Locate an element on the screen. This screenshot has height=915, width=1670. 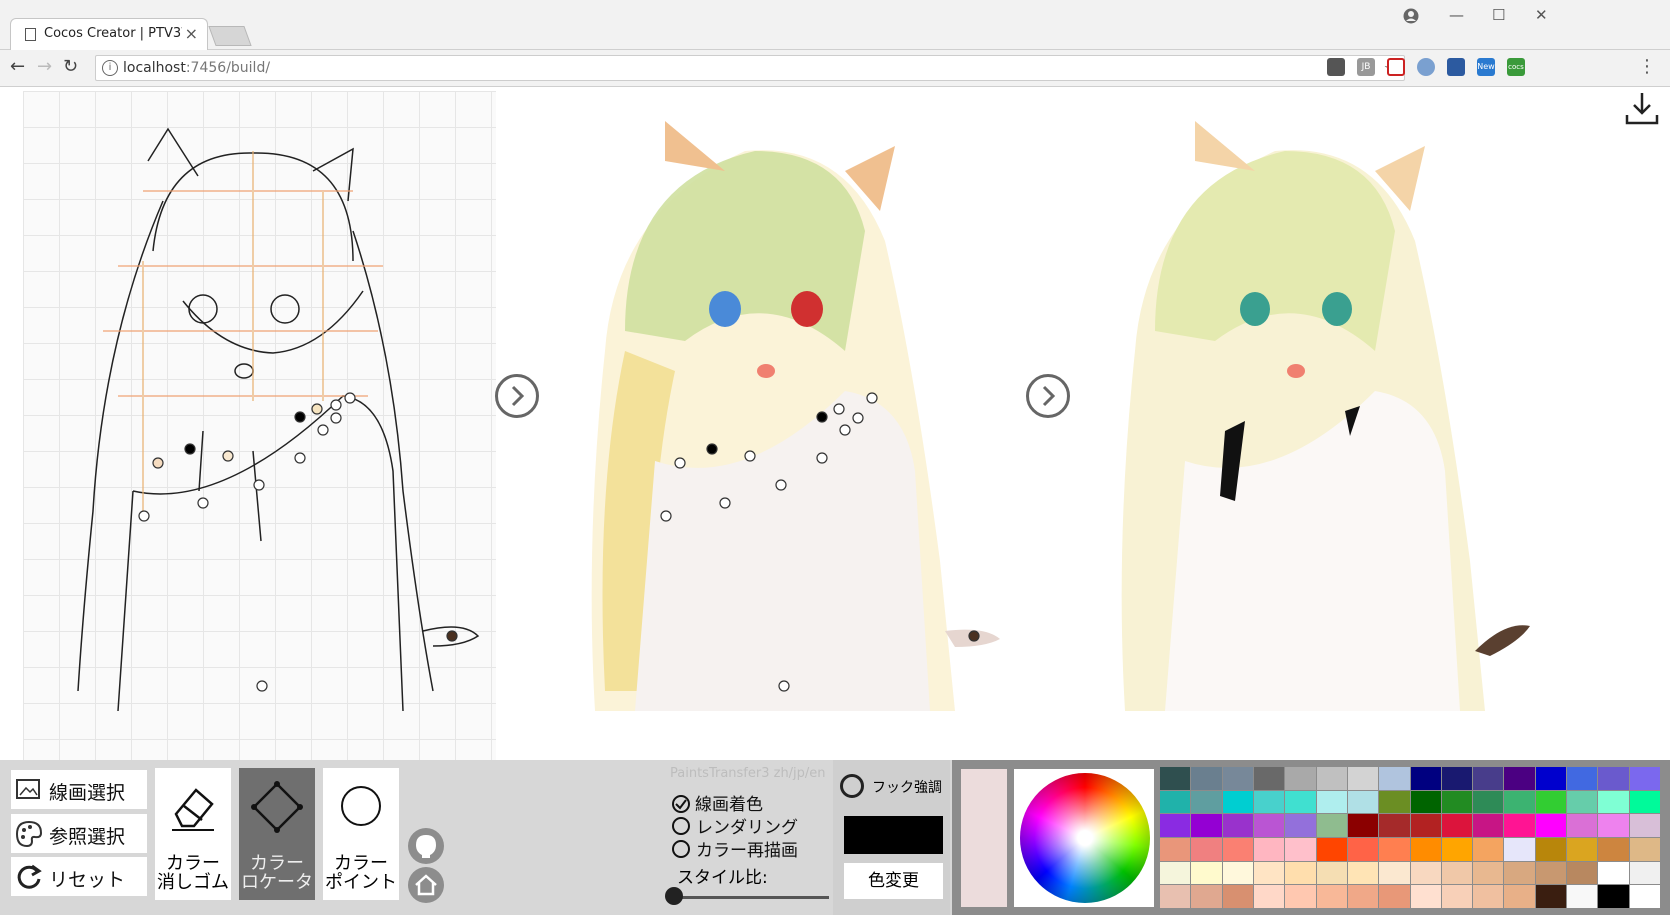
color-wheel is located at coordinates (1085, 838).